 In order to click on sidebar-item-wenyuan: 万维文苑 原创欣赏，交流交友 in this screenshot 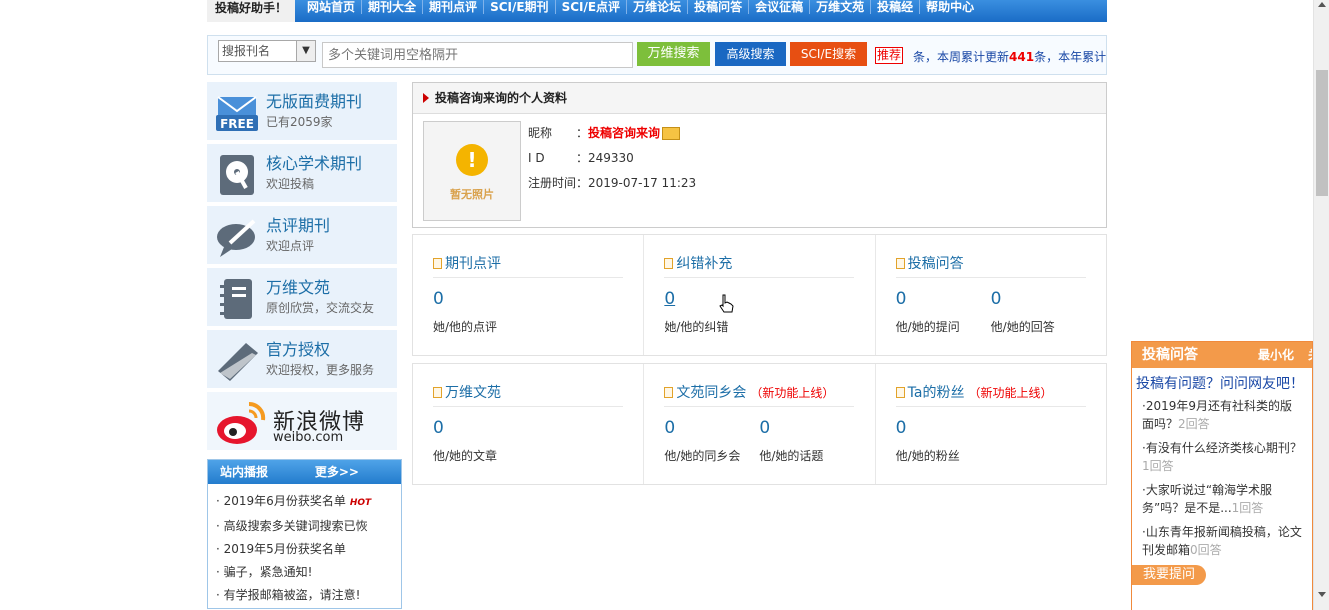, I will do `click(302, 299)`.